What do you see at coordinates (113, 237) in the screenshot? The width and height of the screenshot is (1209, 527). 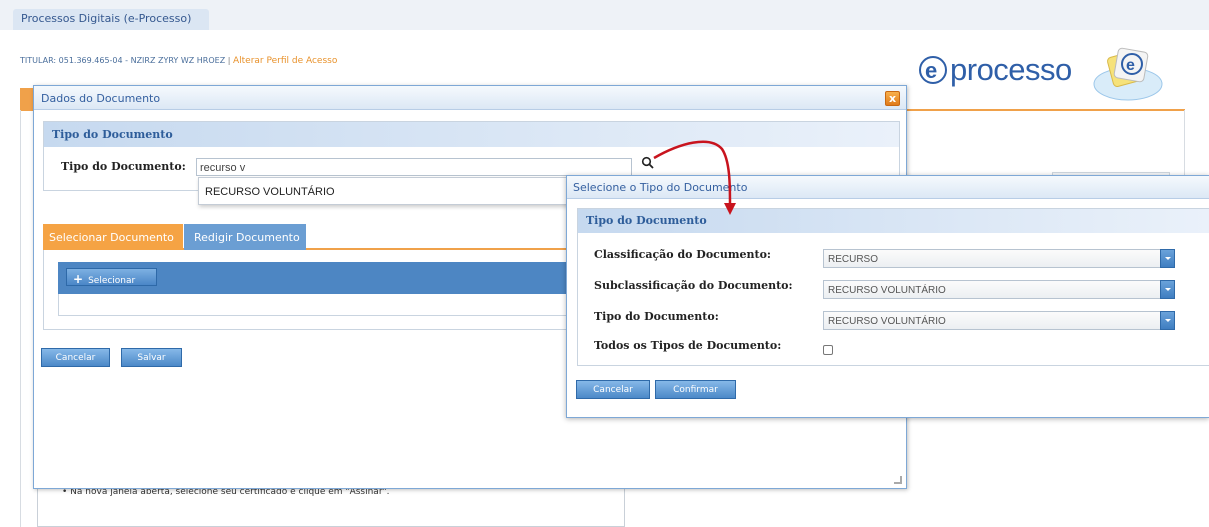 I see `tab-selecionar-documento: Selecionar Documento` at bounding box center [113, 237].